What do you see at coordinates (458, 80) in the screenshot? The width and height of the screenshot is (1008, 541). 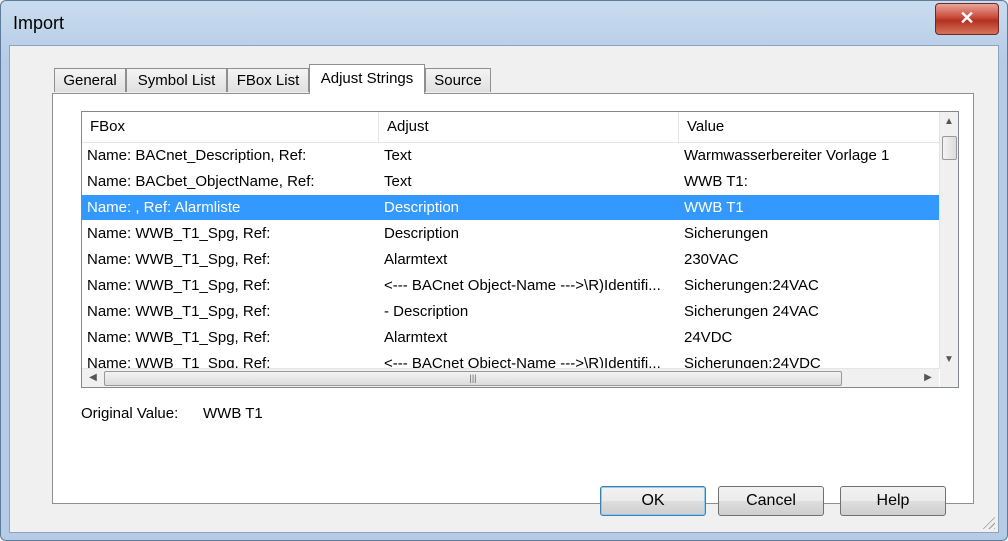 I see `tab-source: Source` at bounding box center [458, 80].